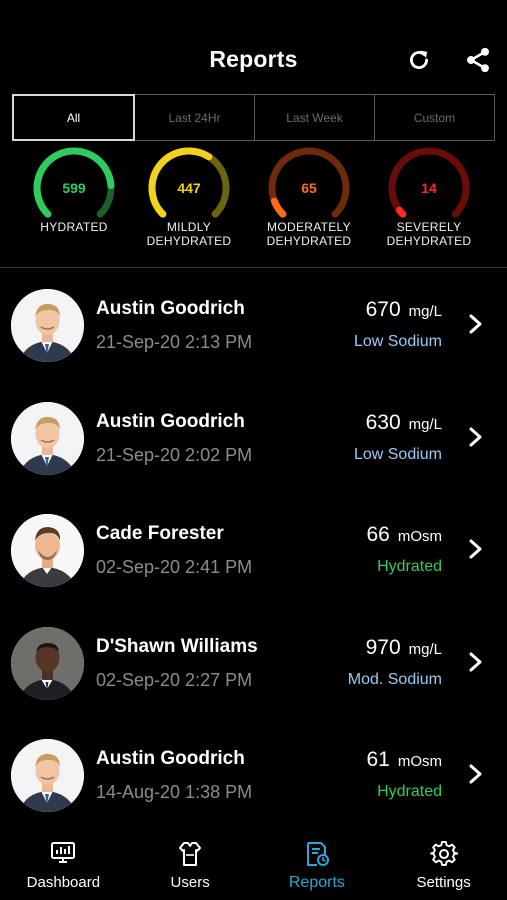 The width and height of the screenshot is (507, 900). I want to click on nav-label: Reports, so click(316, 882).